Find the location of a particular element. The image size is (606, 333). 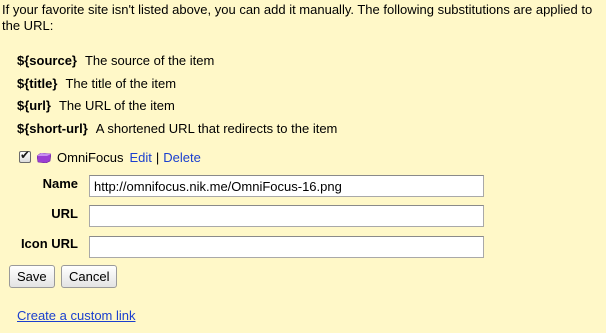

substitution-key: ${short-url} is located at coordinates (52, 128).